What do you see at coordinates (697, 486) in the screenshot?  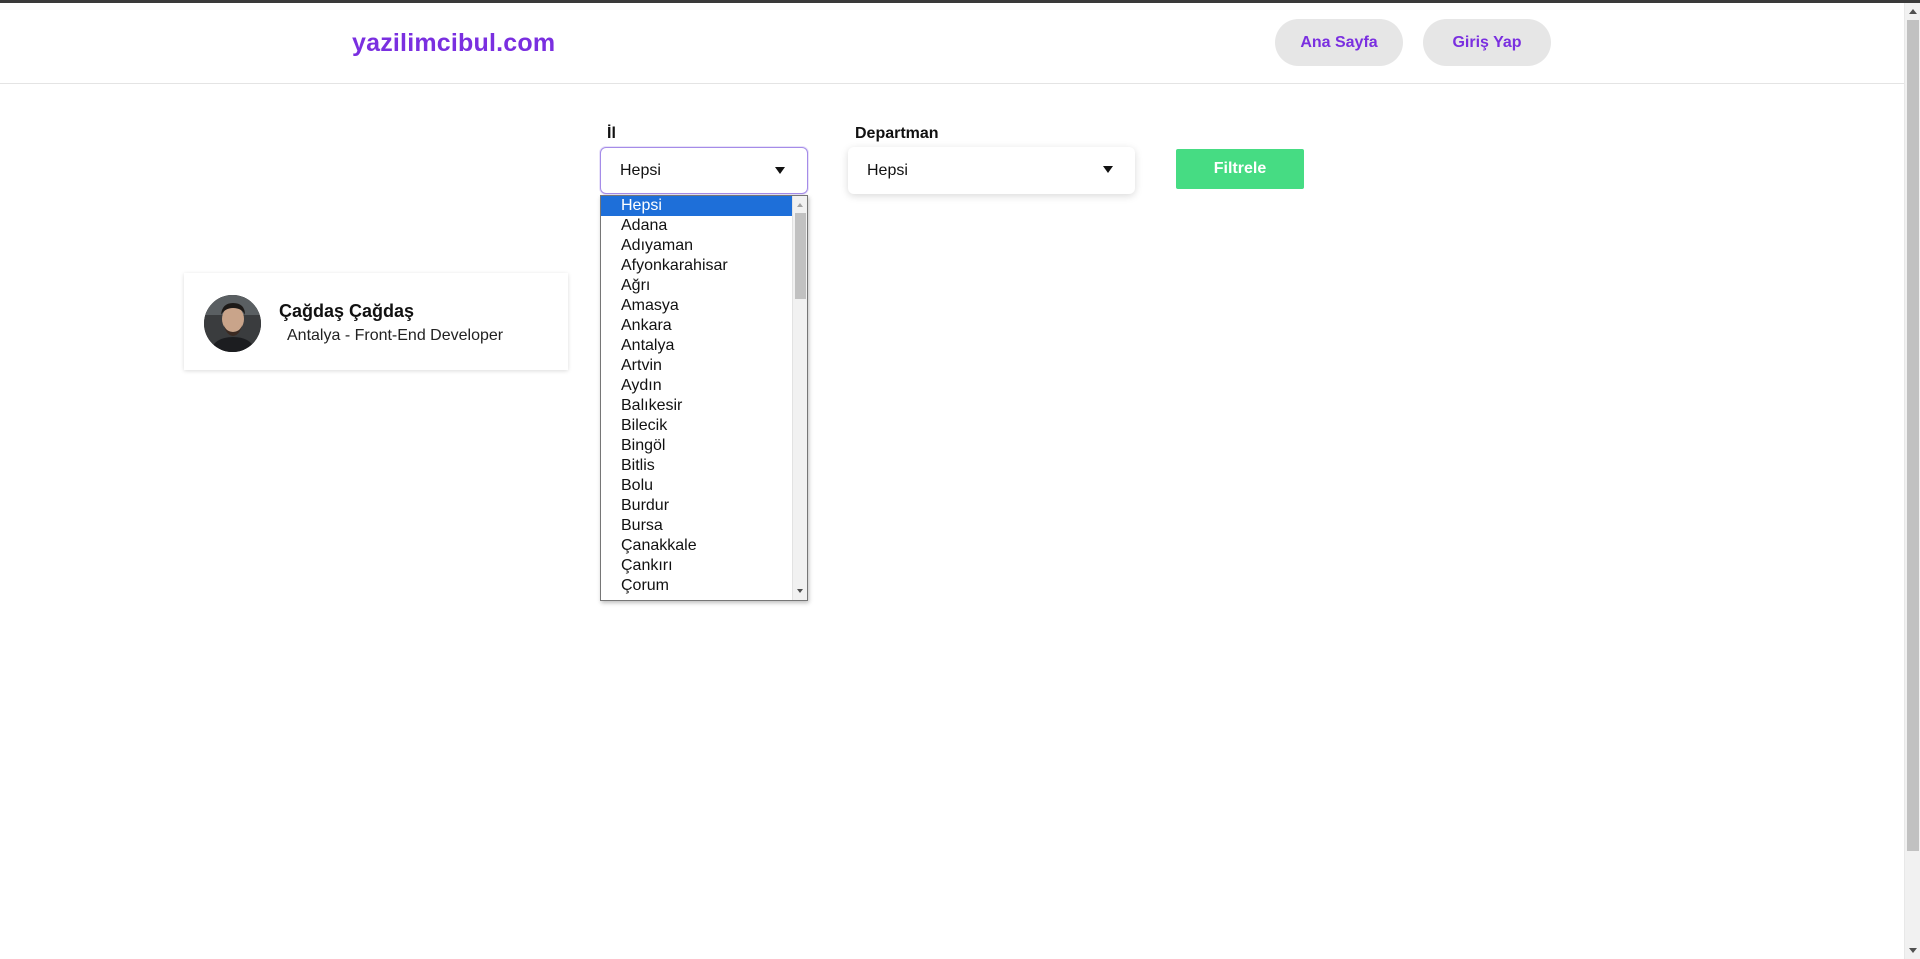 I see `il-option: Bolu` at bounding box center [697, 486].